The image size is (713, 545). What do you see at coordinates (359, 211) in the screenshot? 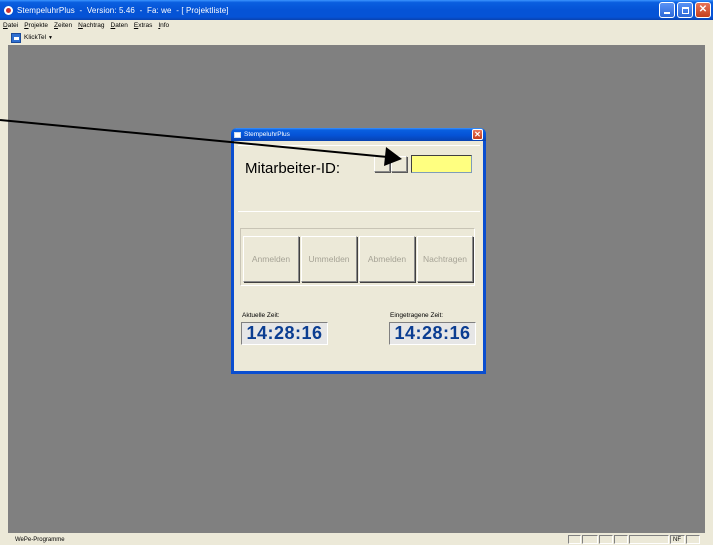
I see `divider-middle` at bounding box center [359, 211].